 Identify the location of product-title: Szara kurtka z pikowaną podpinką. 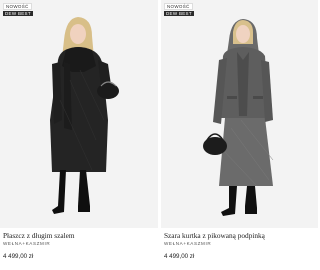
(240, 235).